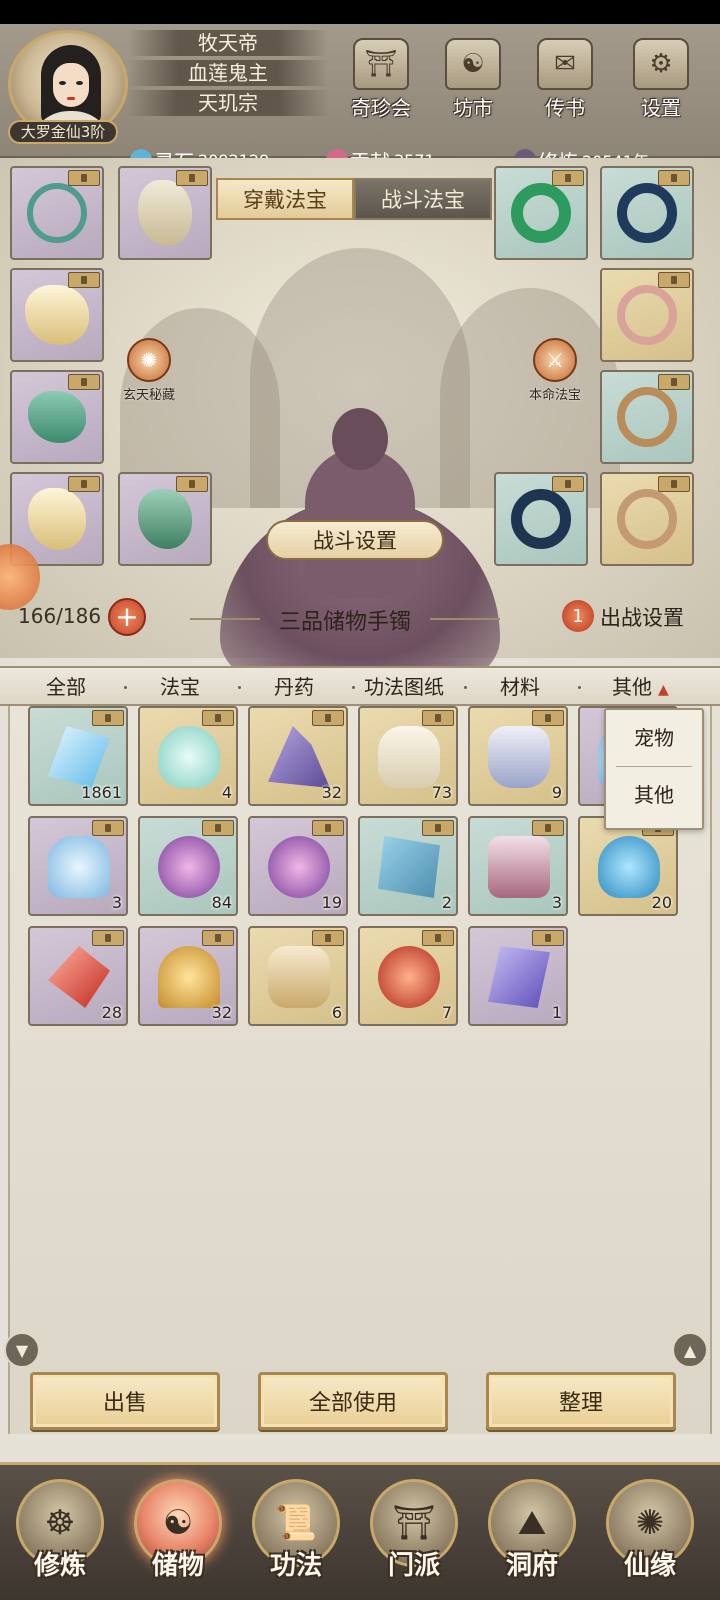 The image size is (720, 1600). What do you see at coordinates (414, 1539) in the screenshot?
I see `nav-sect: ⛩ 门派` at bounding box center [414, 1539].